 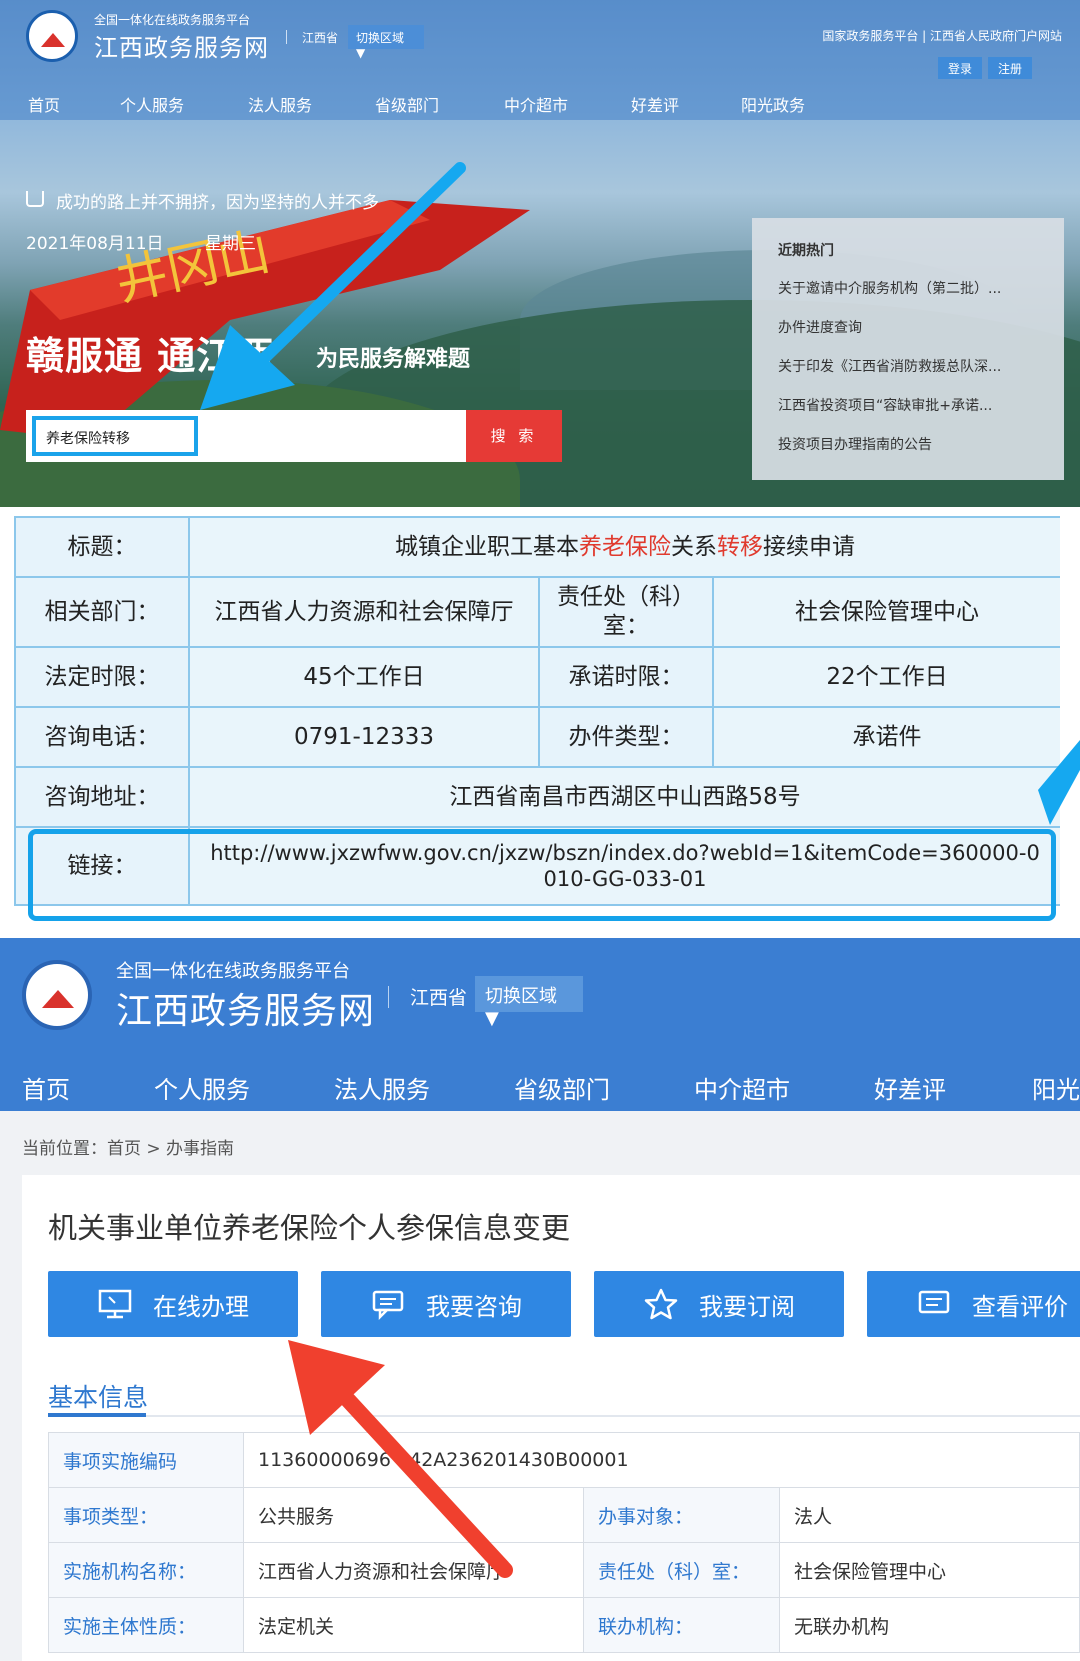 What do you see at coordinates (128, 1146) in the screenshot?
I see `breadcrumb: 当前位置：首页 > 办事指南` at bounding box center [128, 1146].